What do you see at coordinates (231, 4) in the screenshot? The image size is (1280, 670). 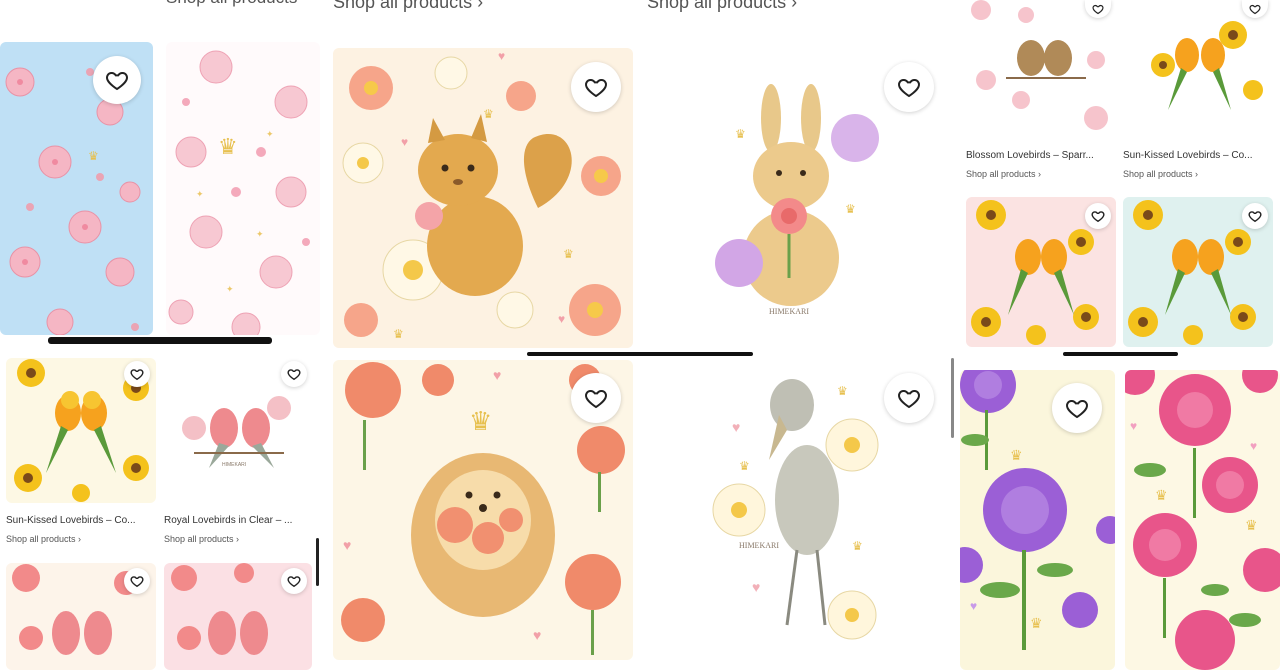 I see `shop-all-link-2: Shop all products` at bounding box center [231, 4].